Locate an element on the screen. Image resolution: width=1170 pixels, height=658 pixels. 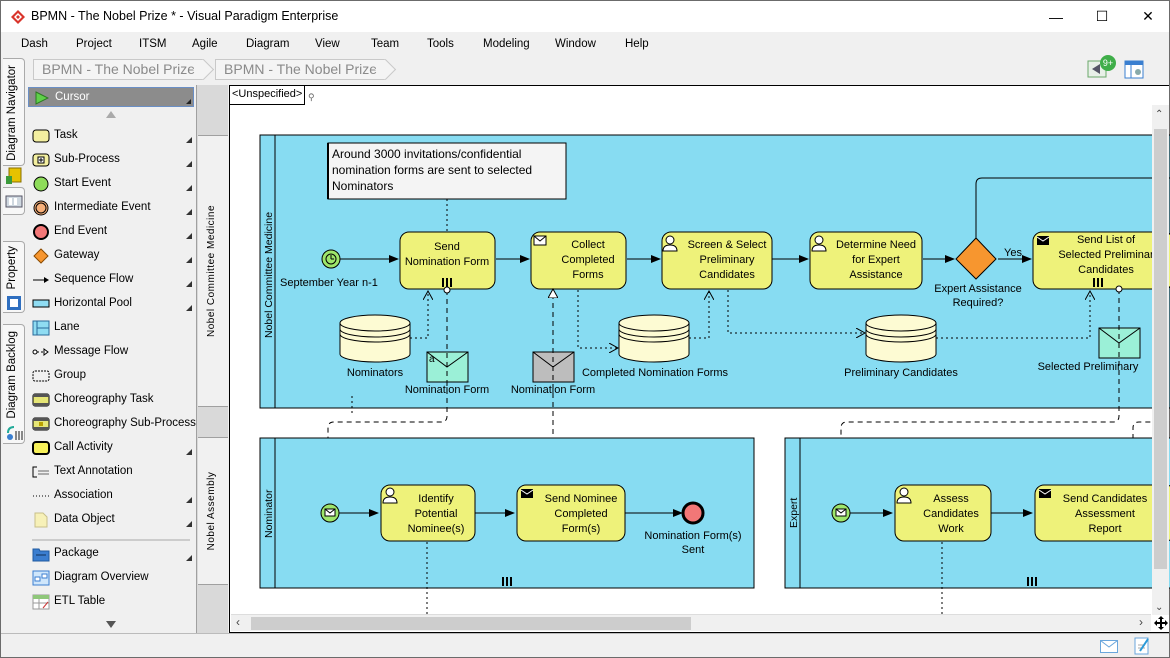
menu-agile: Agile is located at coordinates (205, 44).